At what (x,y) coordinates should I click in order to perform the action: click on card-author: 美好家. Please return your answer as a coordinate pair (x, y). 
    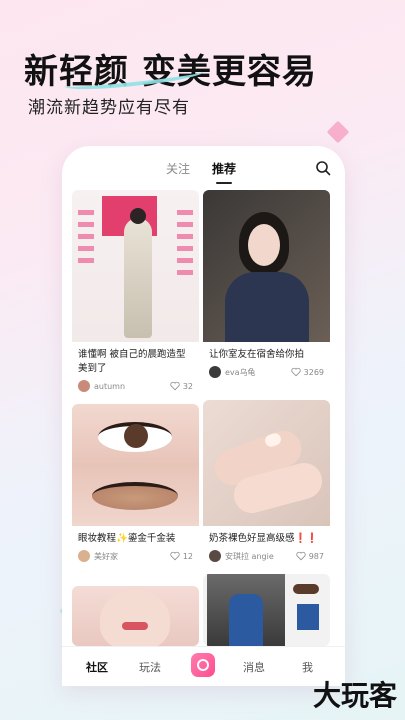
    Looking at the image, I should click on (106, 556).